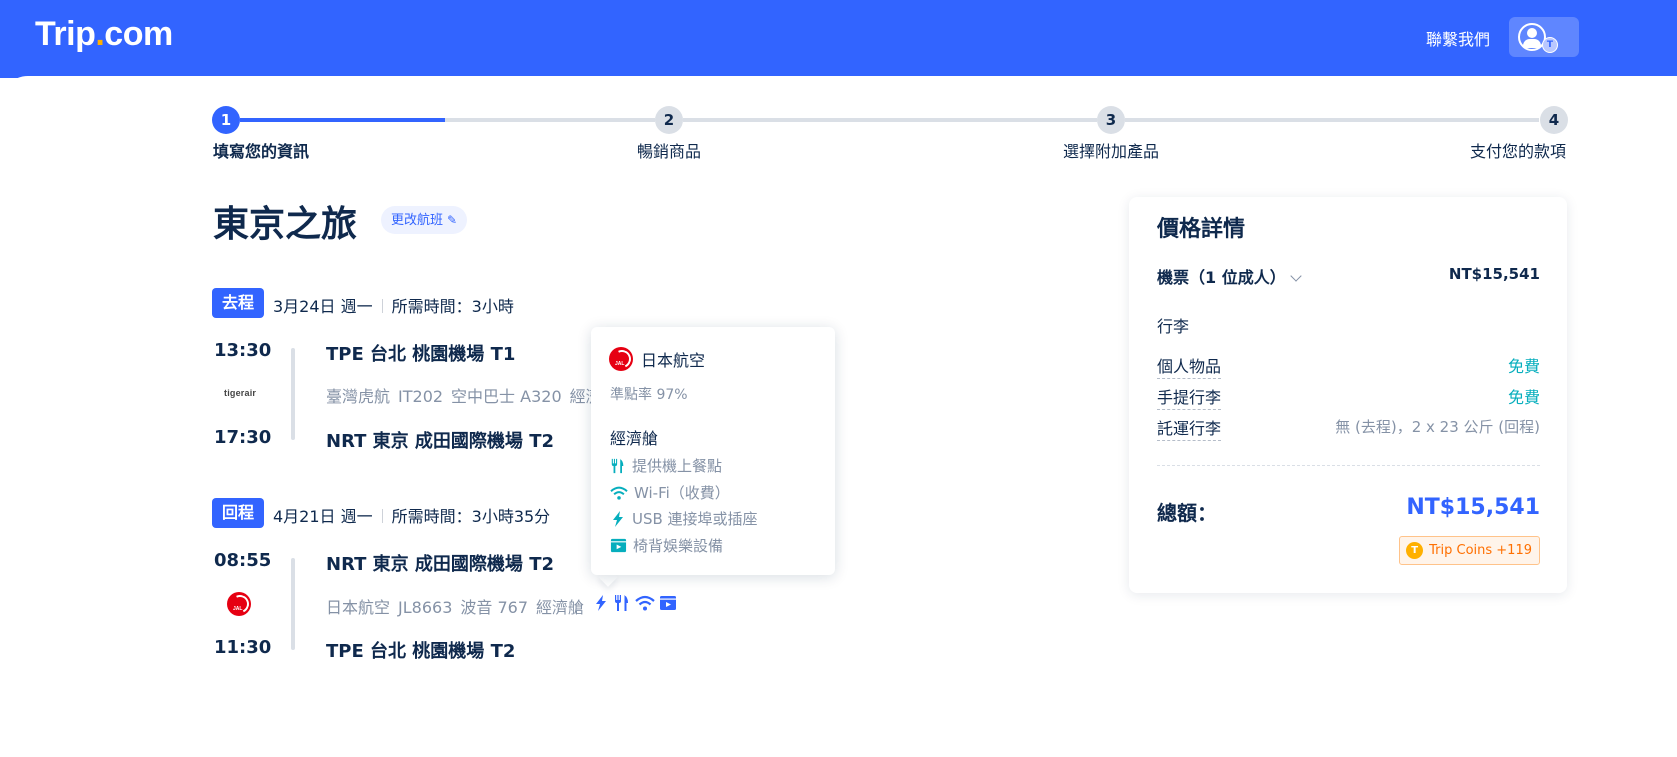  Describe the element at coordinates (684, 518) in the screenshot. I see `popover-amenity-usb: USB 連接埠或插座` at that location.